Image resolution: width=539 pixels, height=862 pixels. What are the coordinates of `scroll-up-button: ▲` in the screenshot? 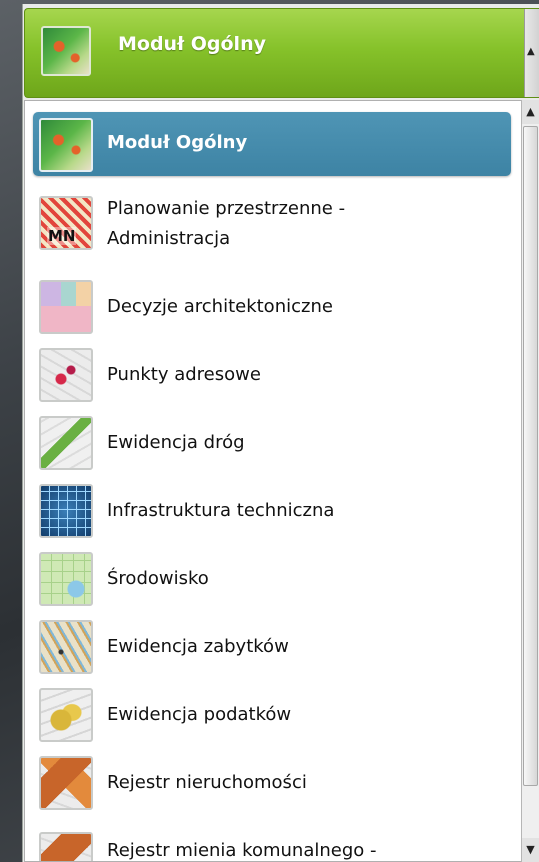 It's located at (530, 112).